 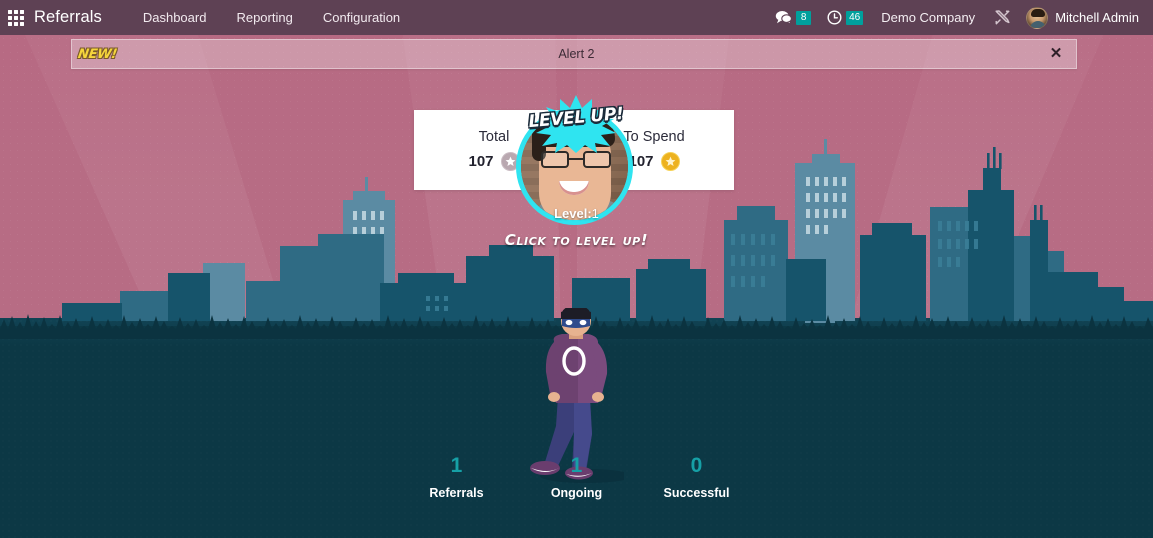 I want to click on stat-ongoing-label: Ongoing, so click(x=576, y=493).